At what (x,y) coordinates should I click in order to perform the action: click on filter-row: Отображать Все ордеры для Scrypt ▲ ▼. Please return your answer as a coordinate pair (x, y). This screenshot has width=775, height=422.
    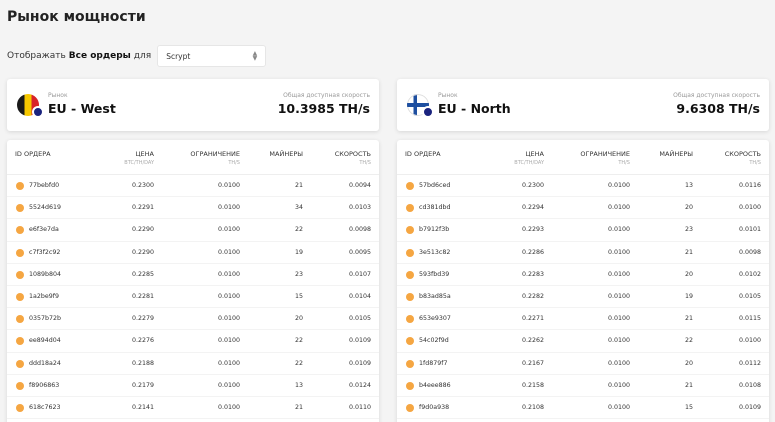
    Looking at the image, I should click on (137, 56).